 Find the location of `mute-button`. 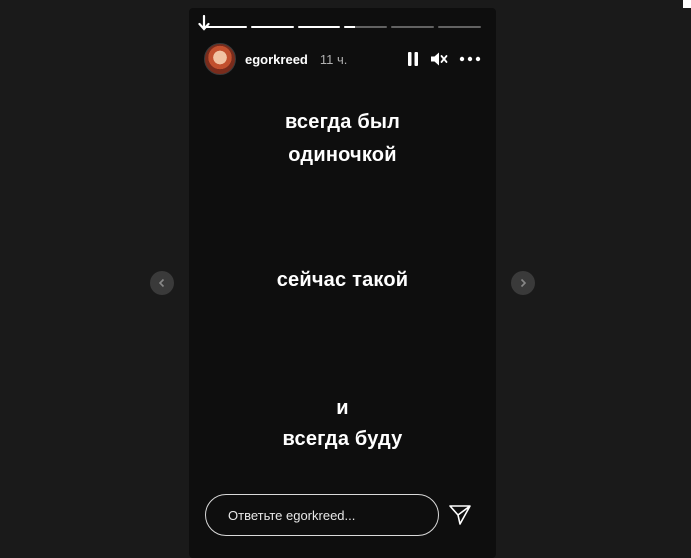

mute-button is located at coordinates (439, 59).